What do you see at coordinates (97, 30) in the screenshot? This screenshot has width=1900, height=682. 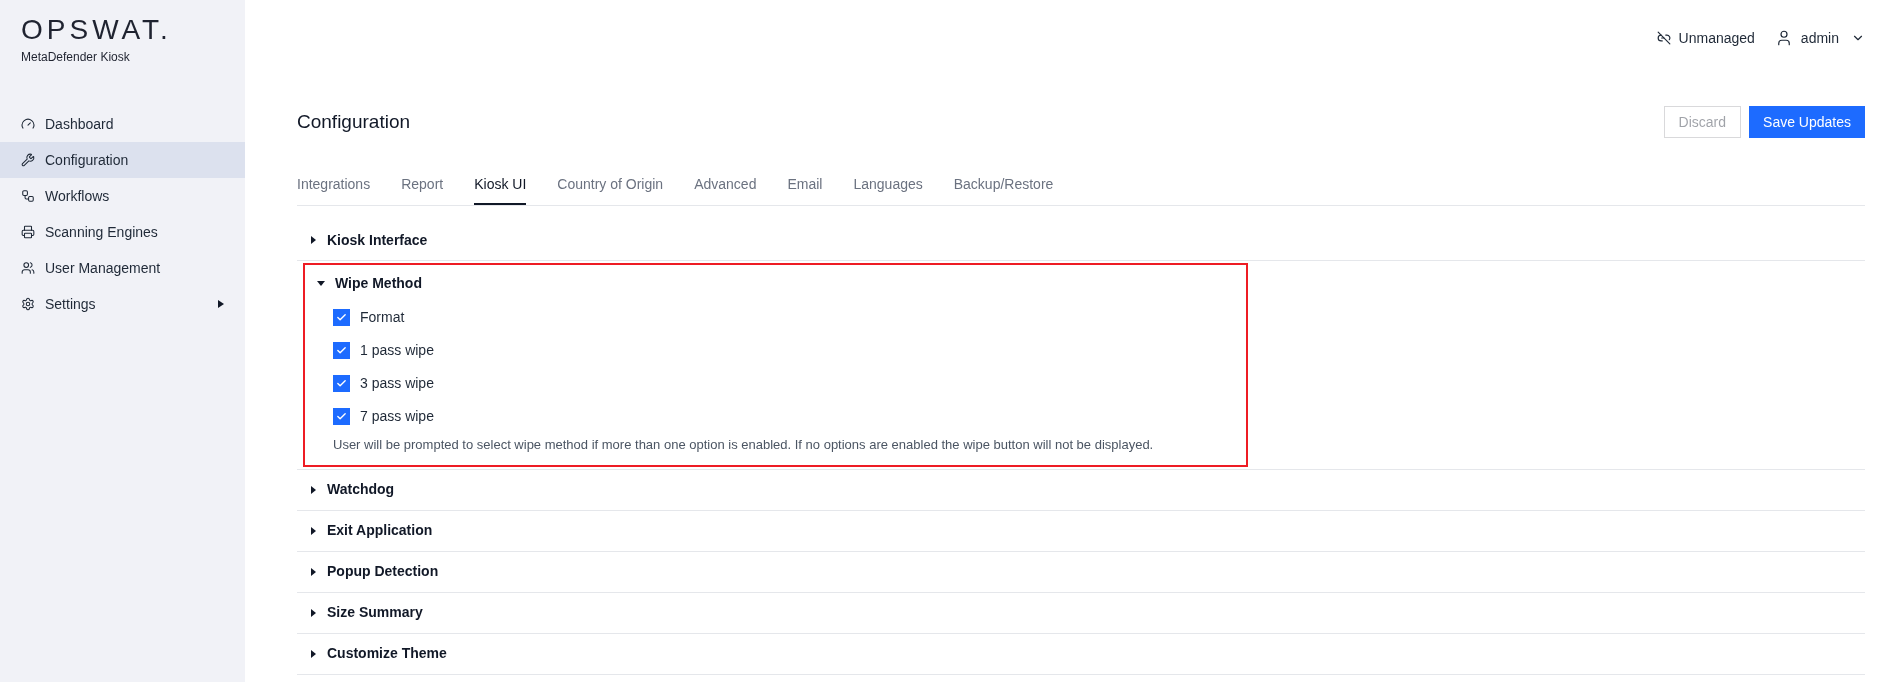 I see `logo: OPSWAT.` at bounding box center [97, 30].